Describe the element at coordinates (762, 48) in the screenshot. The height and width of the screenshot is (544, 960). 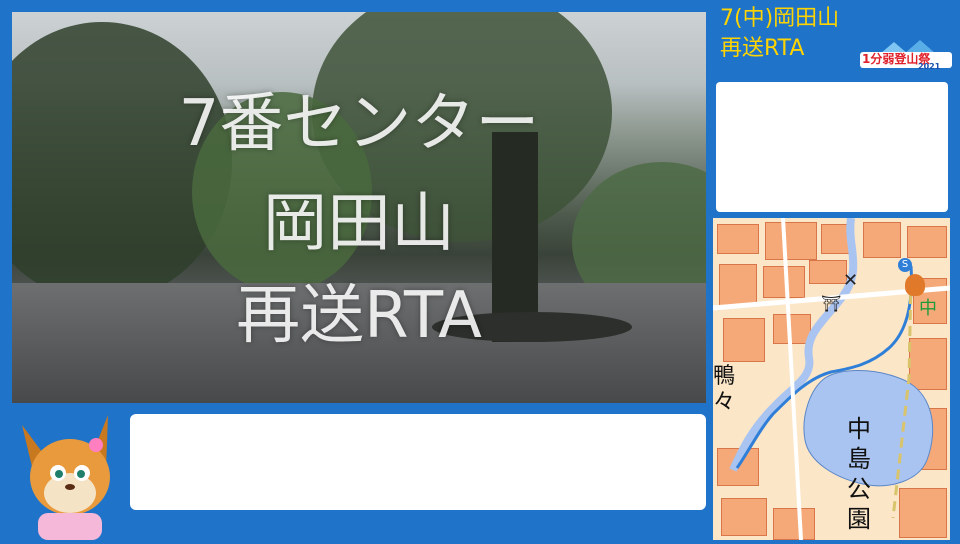
I see `stream-title-line2: 再送RTA` at that location.